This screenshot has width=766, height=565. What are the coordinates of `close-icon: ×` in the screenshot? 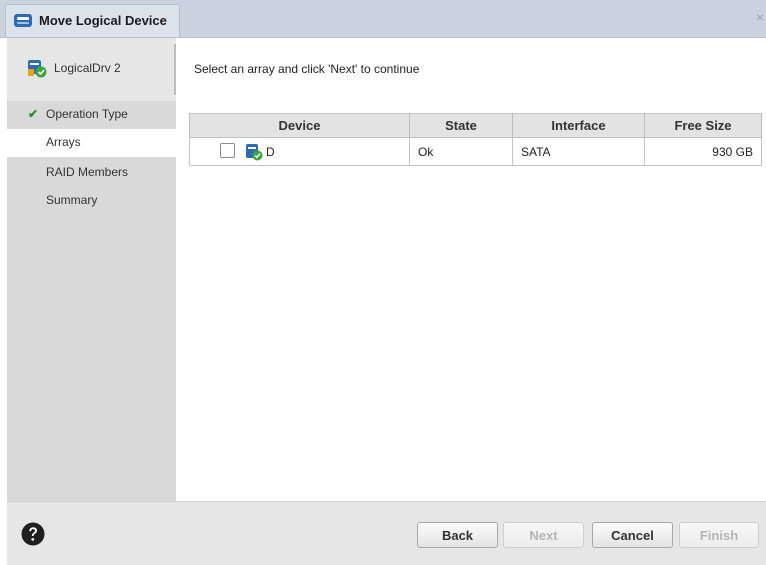 It's located at (760, 17).